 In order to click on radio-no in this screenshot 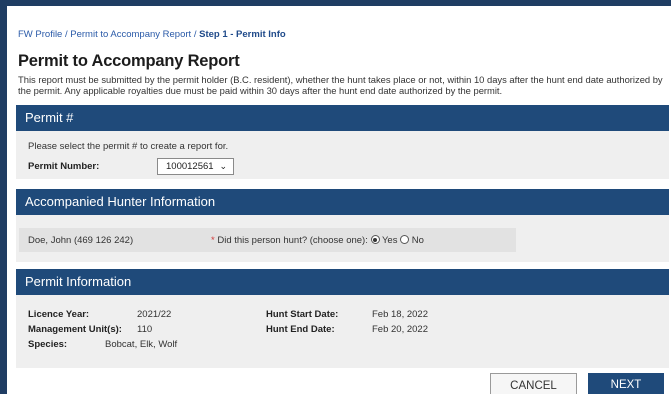, I will do `click(405, 239)`.